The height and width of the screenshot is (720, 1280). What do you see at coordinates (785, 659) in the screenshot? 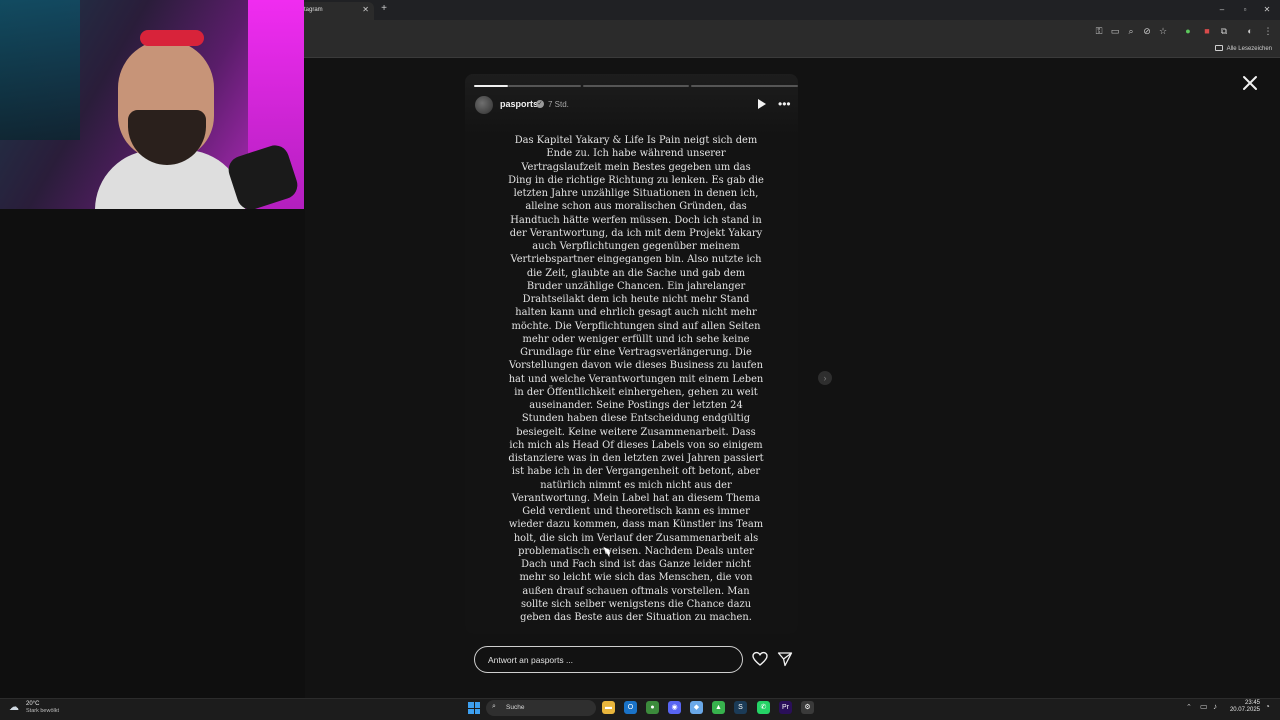
I see `send-icon` at bounding box center [785, 659].